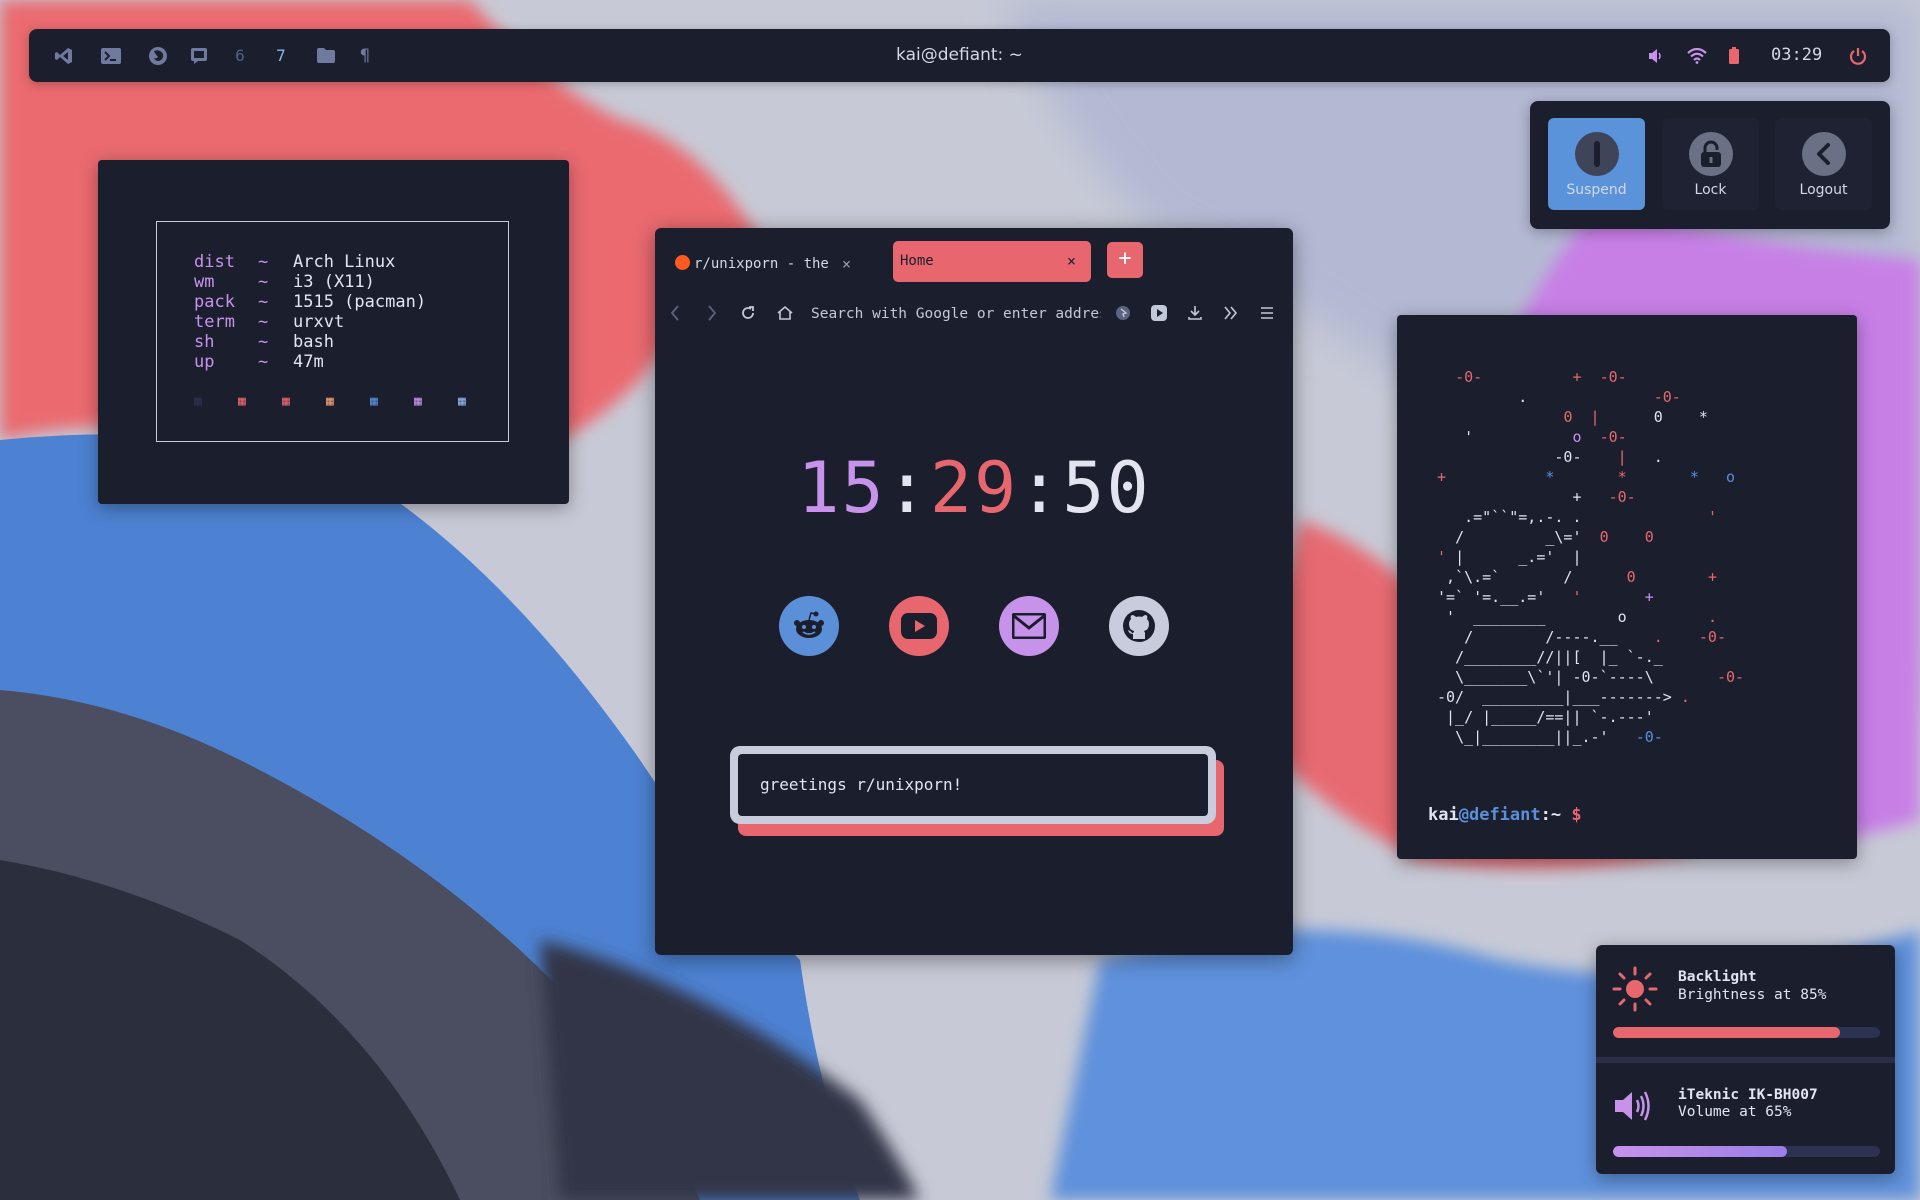 Image resolution: width=1920 pixels, height=1200 pixels. Describe the element at coordinates (785, 313) in the screenshot. I see `home-icon` at that location.